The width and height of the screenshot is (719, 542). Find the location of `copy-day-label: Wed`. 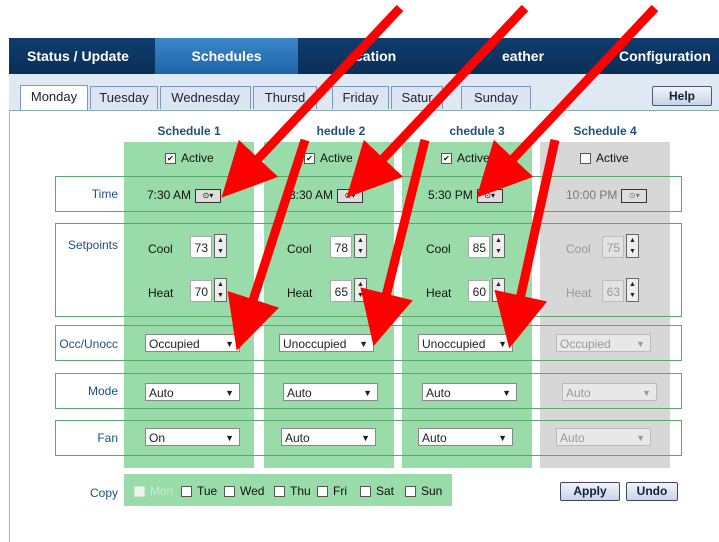

copy-day-label: Wed is located at coordinates (252, 491).